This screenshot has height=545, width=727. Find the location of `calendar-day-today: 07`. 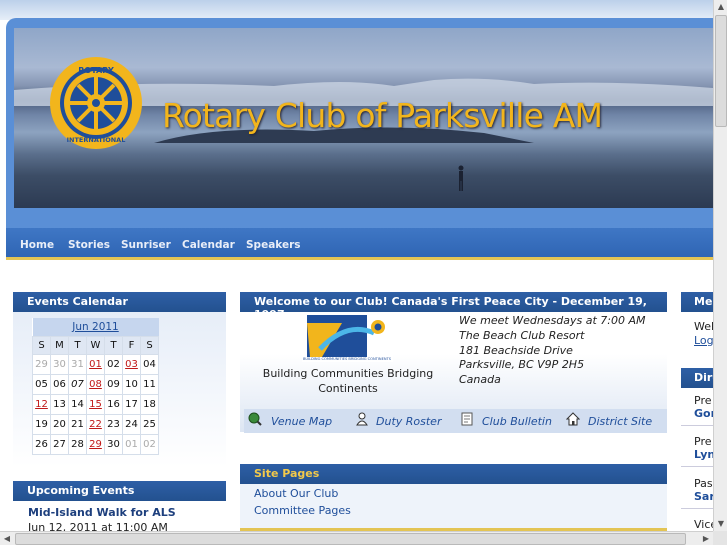

calendar-day-today: 07 is located at coordinates (77, 384).